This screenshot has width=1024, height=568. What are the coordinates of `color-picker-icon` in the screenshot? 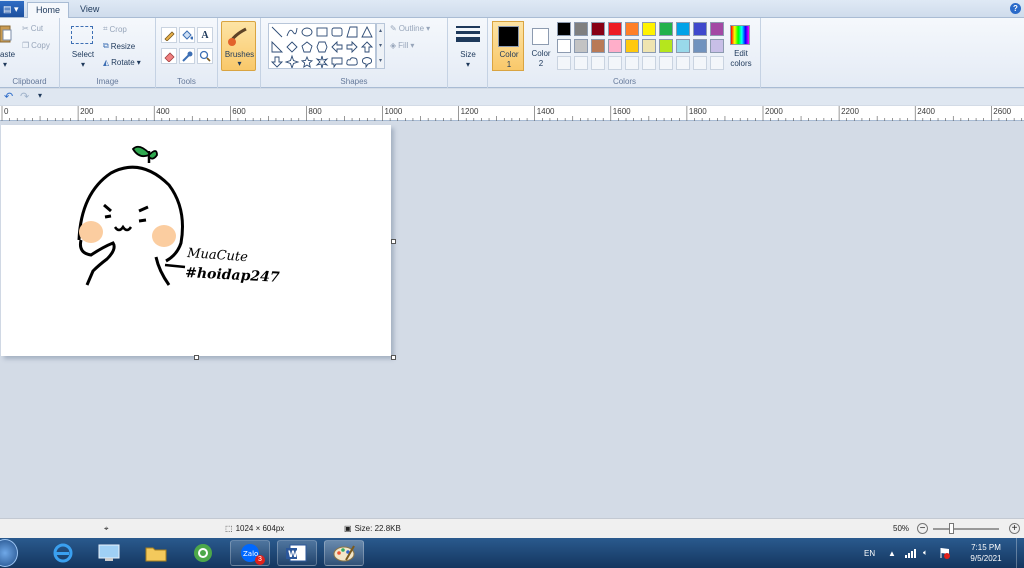 It's located at (187, 56).